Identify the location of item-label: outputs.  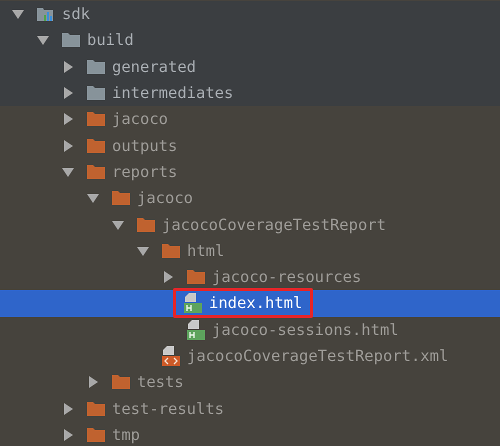
(145, 145).